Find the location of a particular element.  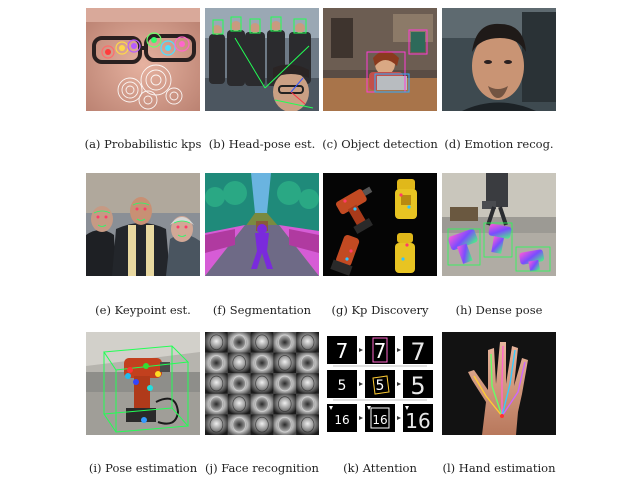

panel-l-image is located at coordinates (499, 383).